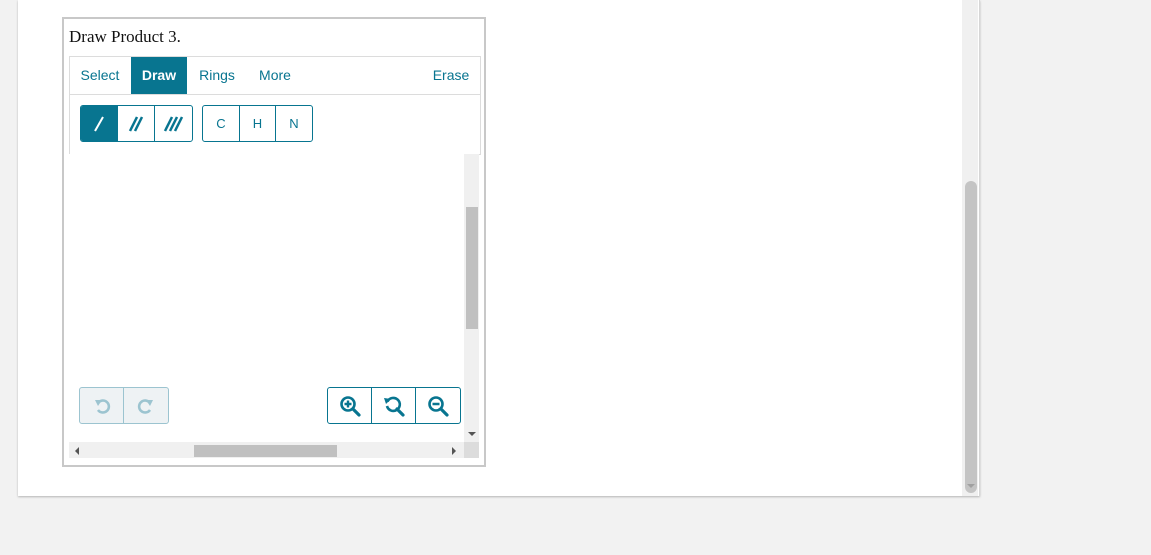 The image size is (1151, 555). I want to click on scroll-left-arrow-icon, so click(77, 451).